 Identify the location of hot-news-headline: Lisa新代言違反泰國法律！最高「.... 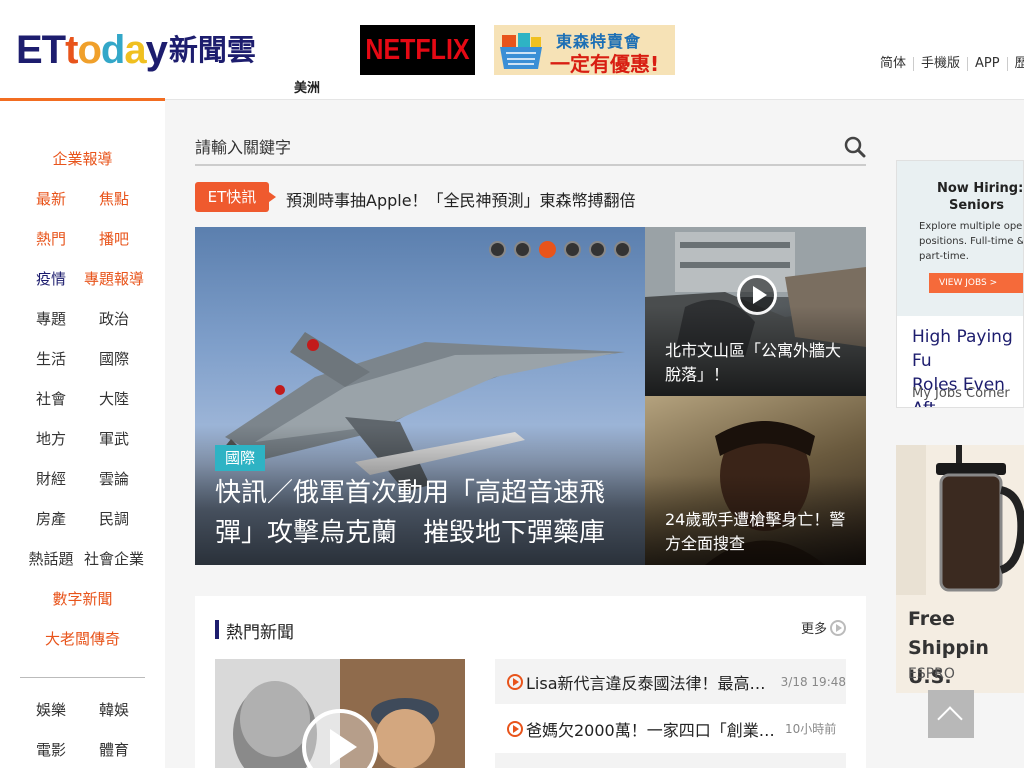
(651, 682).